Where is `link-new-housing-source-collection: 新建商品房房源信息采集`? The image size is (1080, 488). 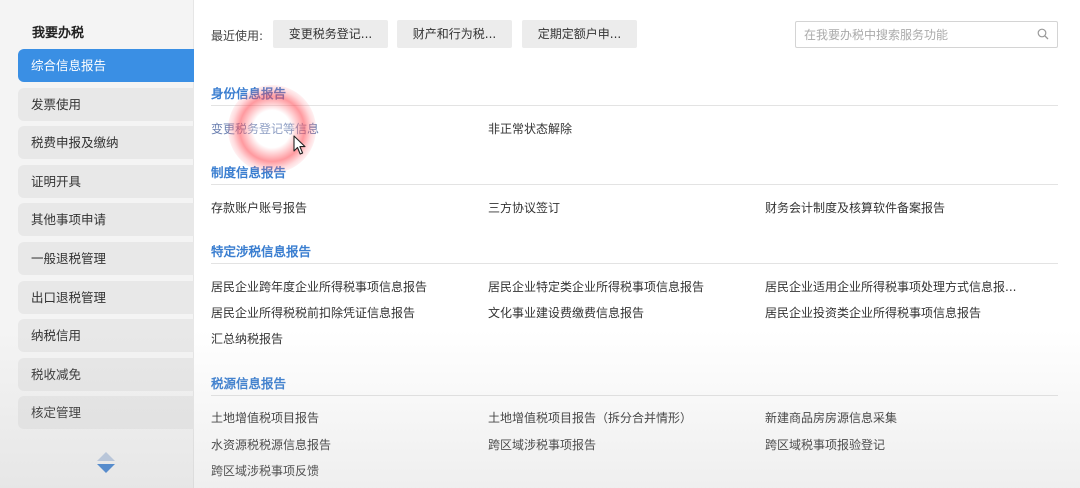 link-new-housing-source-collection: 新建商品房房源信息采集 is located at coordinates (831, 417).